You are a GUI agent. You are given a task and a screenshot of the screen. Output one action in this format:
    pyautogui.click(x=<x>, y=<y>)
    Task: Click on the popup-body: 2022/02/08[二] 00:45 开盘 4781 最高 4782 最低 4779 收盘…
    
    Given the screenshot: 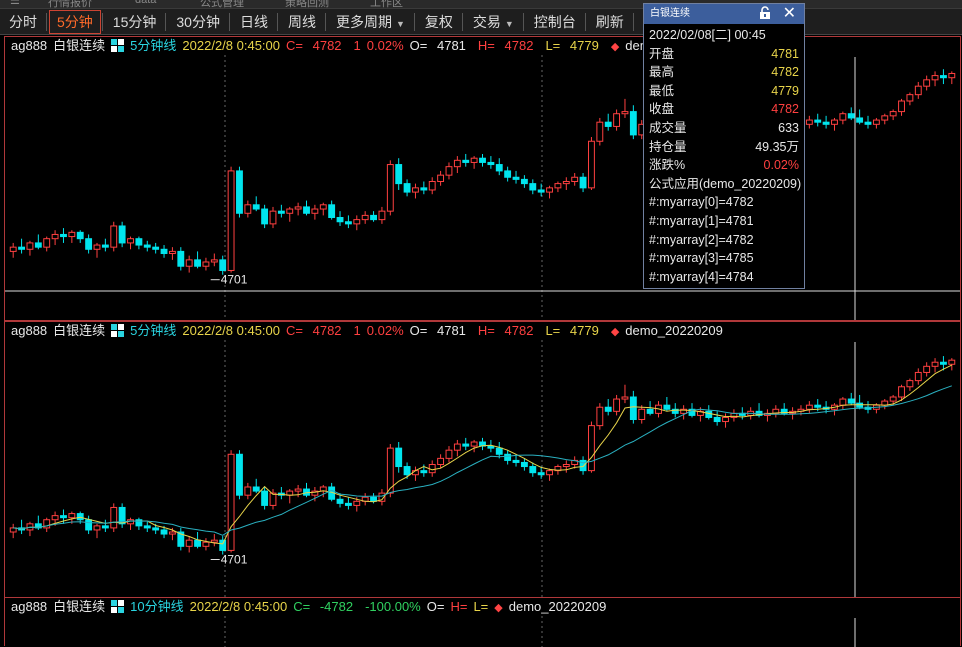 What is the action you would take?
    pyautogui.click(x=724, y=156)
    